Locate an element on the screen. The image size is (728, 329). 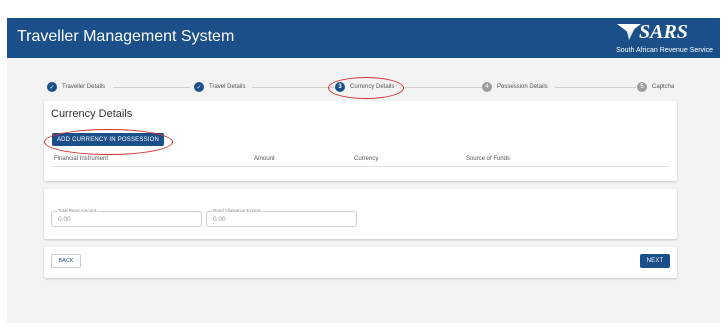
step-currency-details: 3 Currency Details is located at coordinates (364, 87).